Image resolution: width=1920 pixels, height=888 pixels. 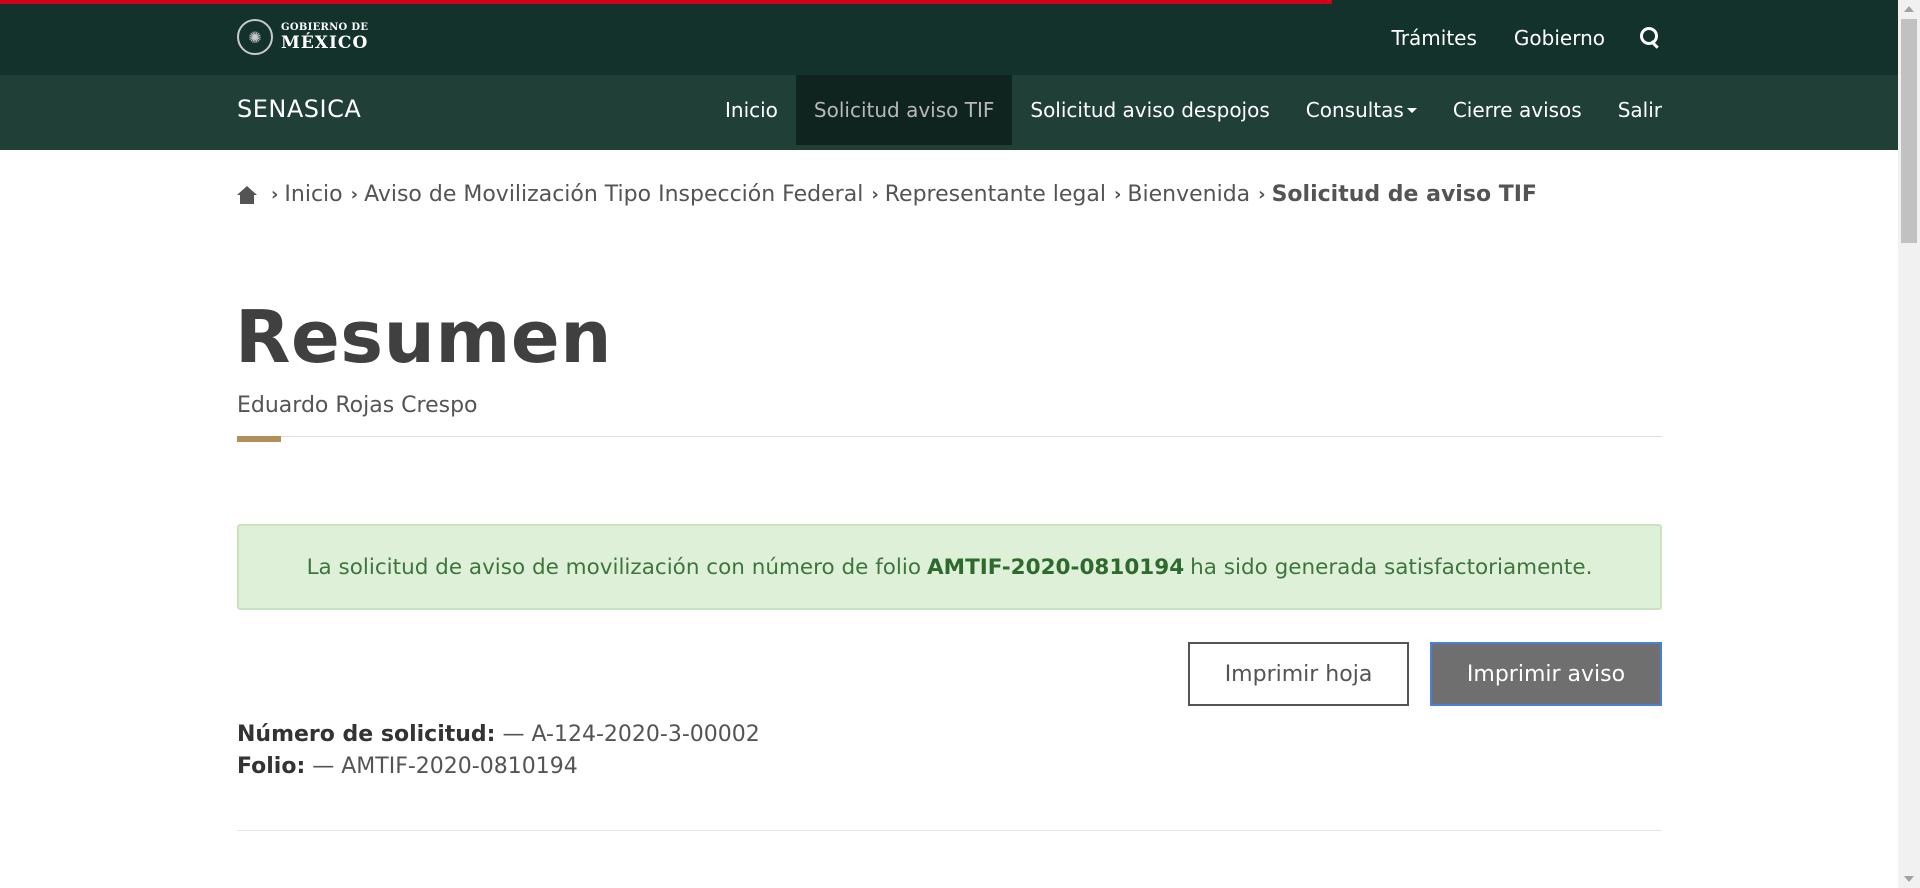 I want to click on caret-down-icon, so click(x=1411, y=110).